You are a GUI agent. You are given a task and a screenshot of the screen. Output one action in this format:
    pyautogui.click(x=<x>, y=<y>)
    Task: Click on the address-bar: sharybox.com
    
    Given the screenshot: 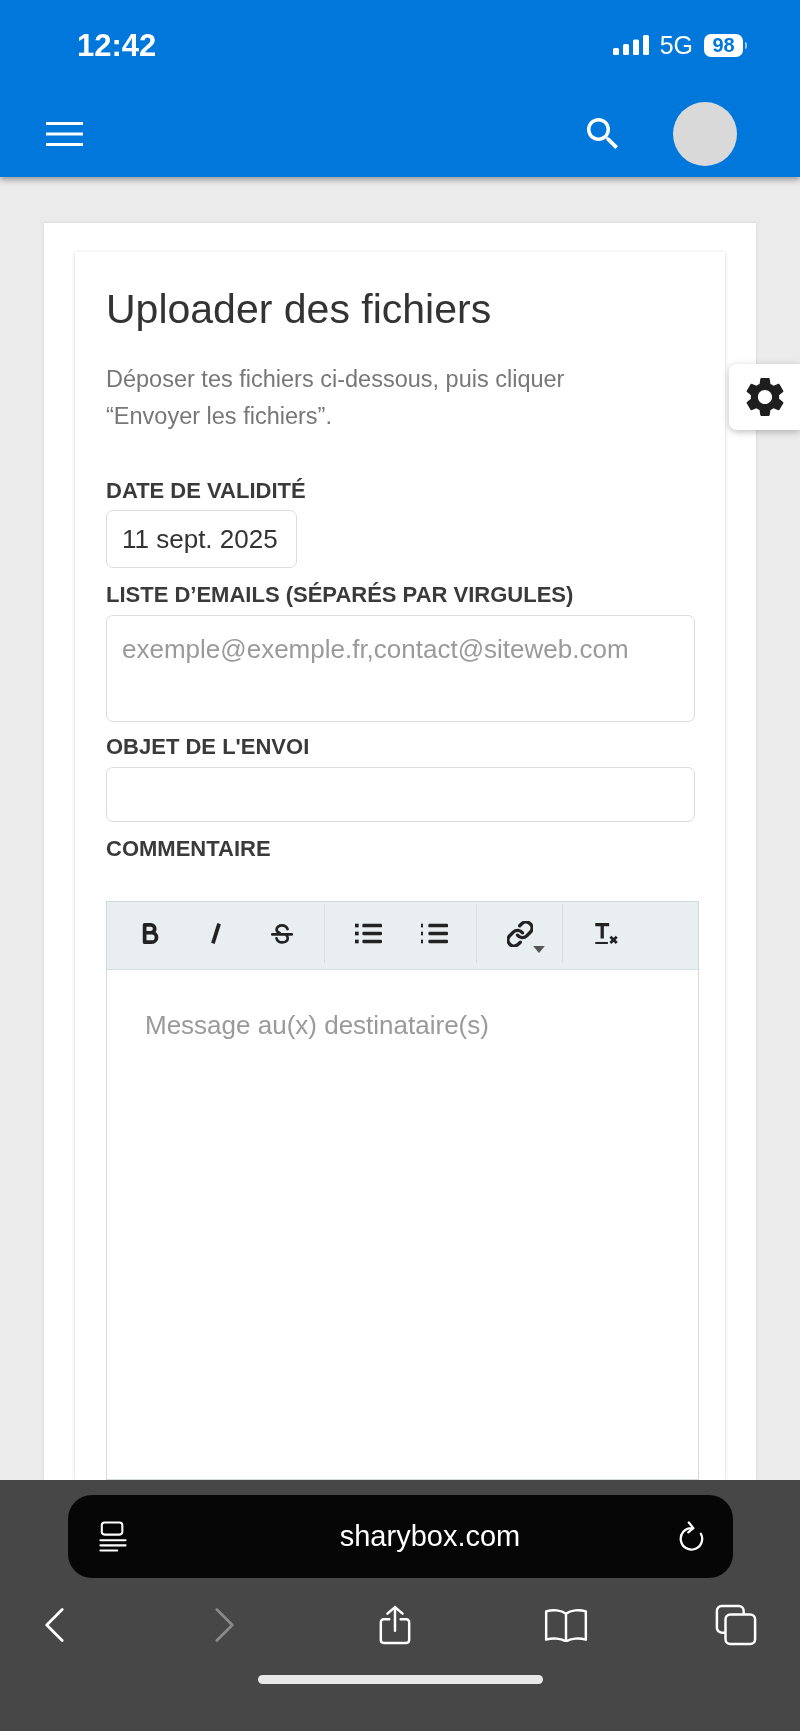 What is the action you would take?
    pyautogui.click(x=400, y=1536)
    